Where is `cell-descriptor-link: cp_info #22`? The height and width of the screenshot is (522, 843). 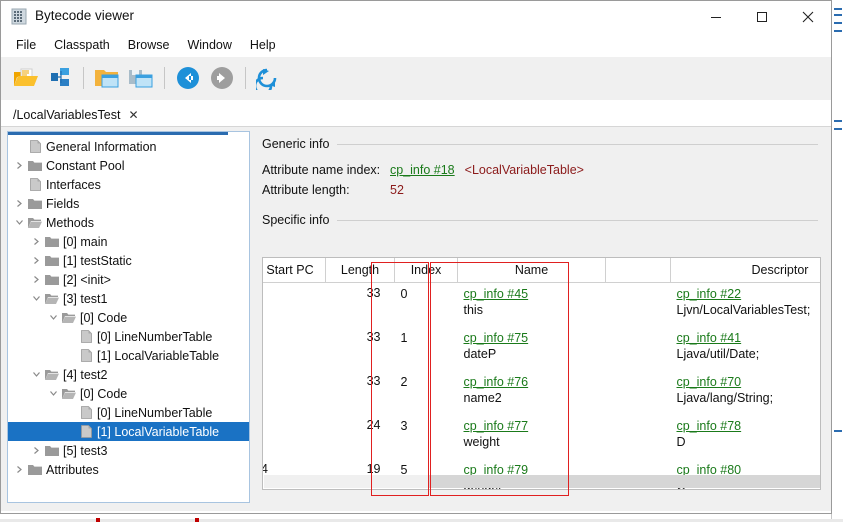
cell-descriptor-link: cp_info #22 is located at coordinates (749, 294).